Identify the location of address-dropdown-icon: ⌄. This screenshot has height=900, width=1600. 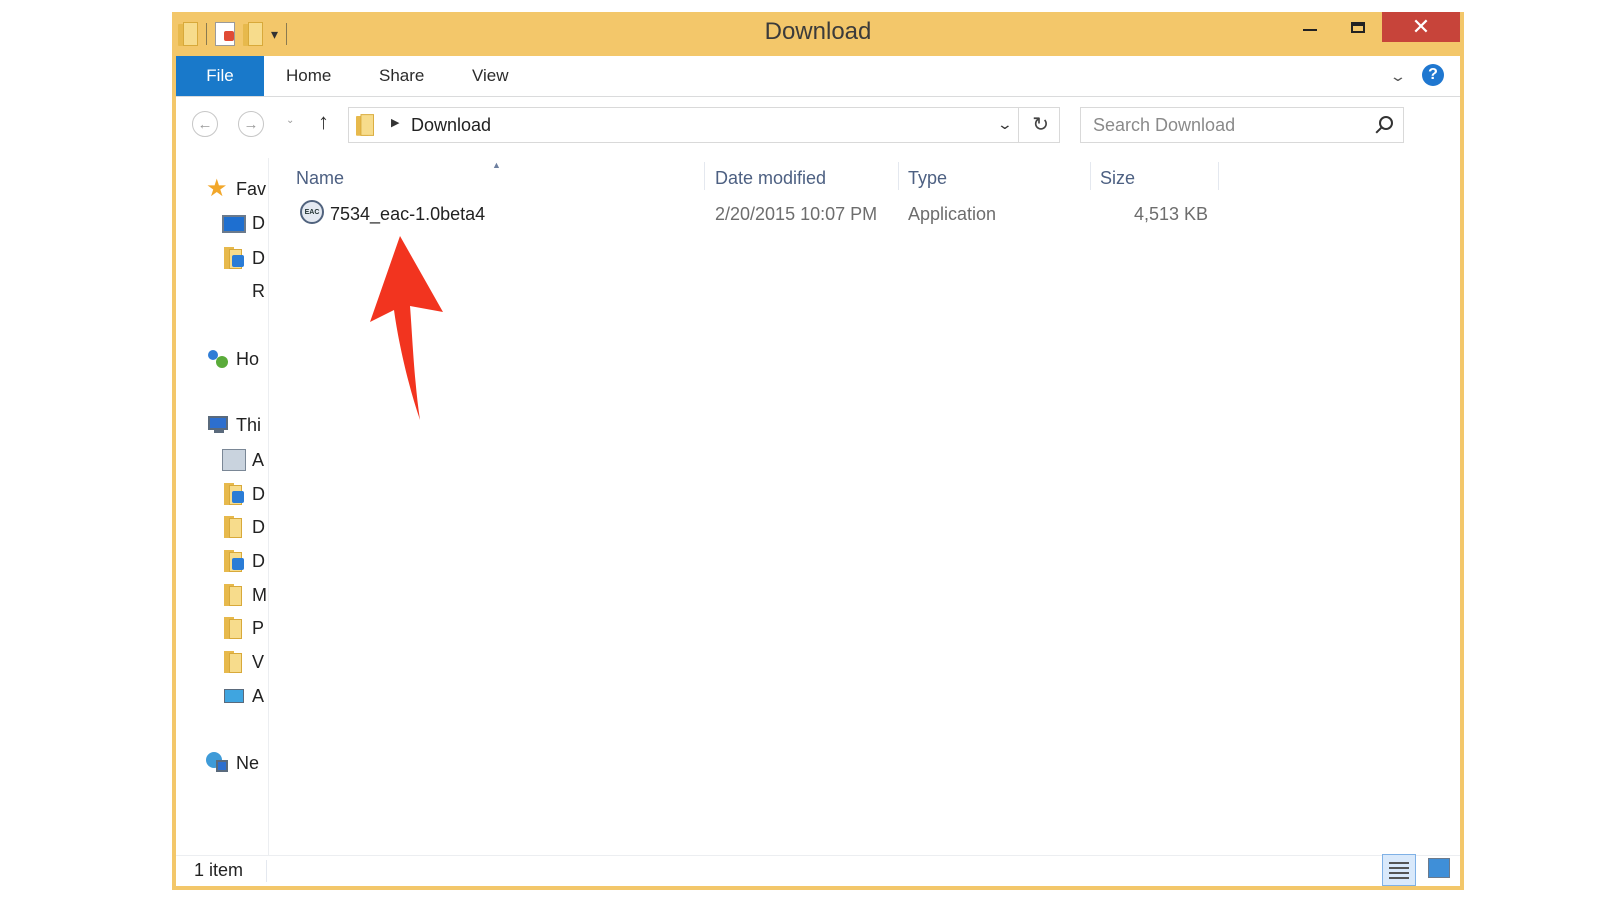
(1005, 124).